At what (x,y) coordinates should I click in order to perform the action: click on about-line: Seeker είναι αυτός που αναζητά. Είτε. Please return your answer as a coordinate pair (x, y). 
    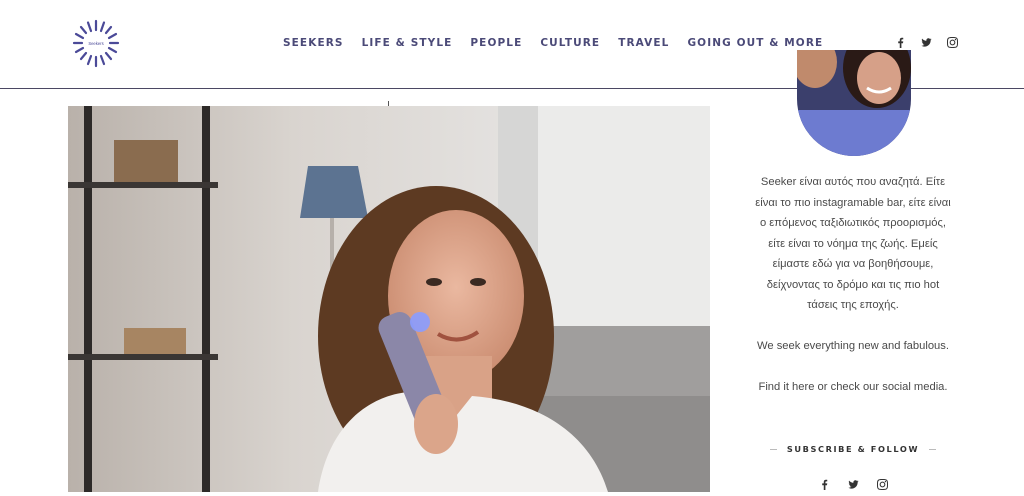
    Looking at the image, I should click on (853, 182).